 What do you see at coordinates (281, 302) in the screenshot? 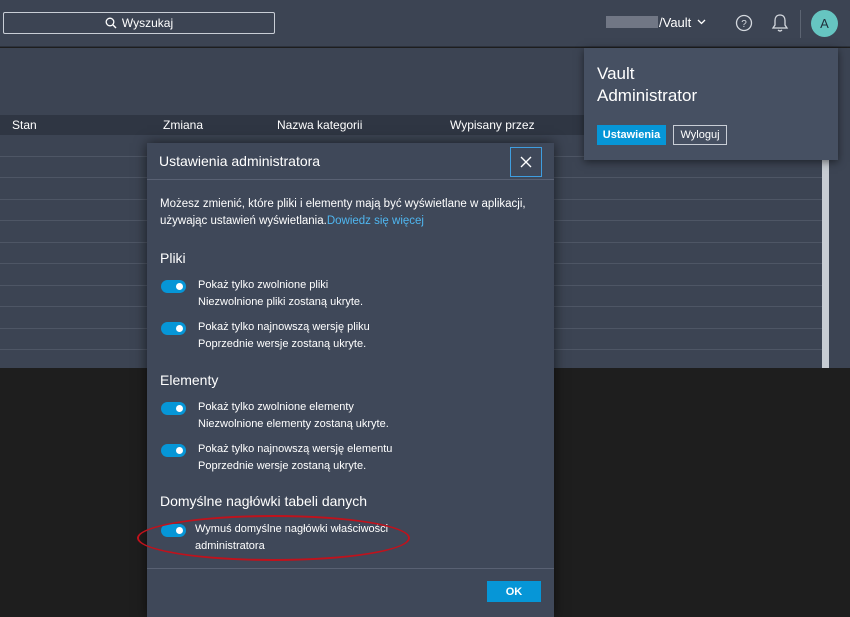
I see `option-description: Niezwolnione pliki zostaną ukryte.` at bounding box center [281, 302].